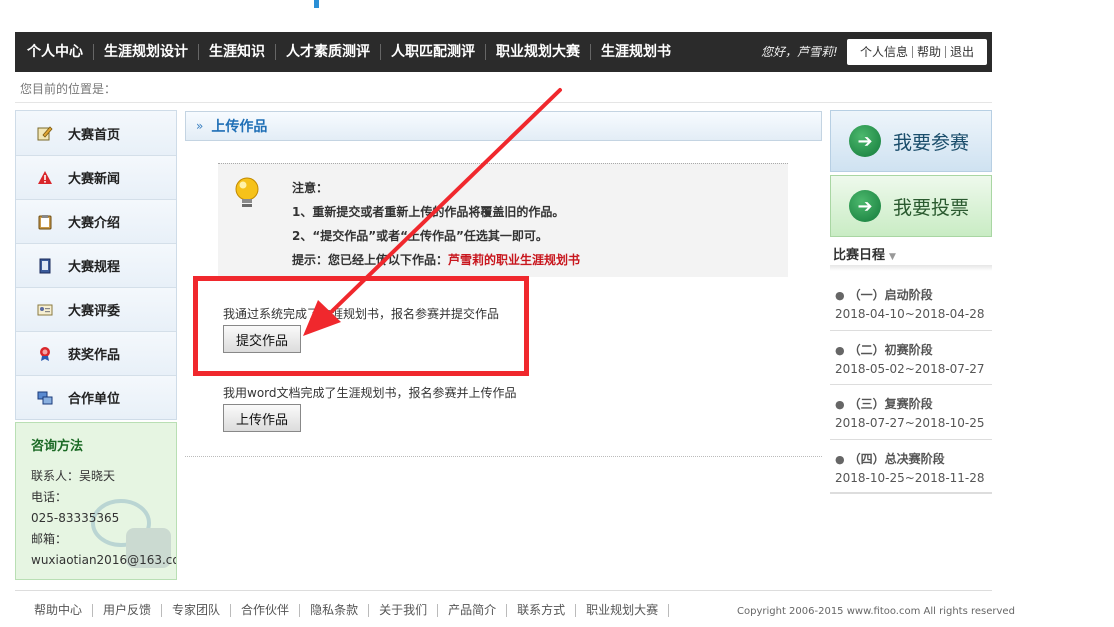  I want to click on double-chevron-icon: », so click(200, 126).